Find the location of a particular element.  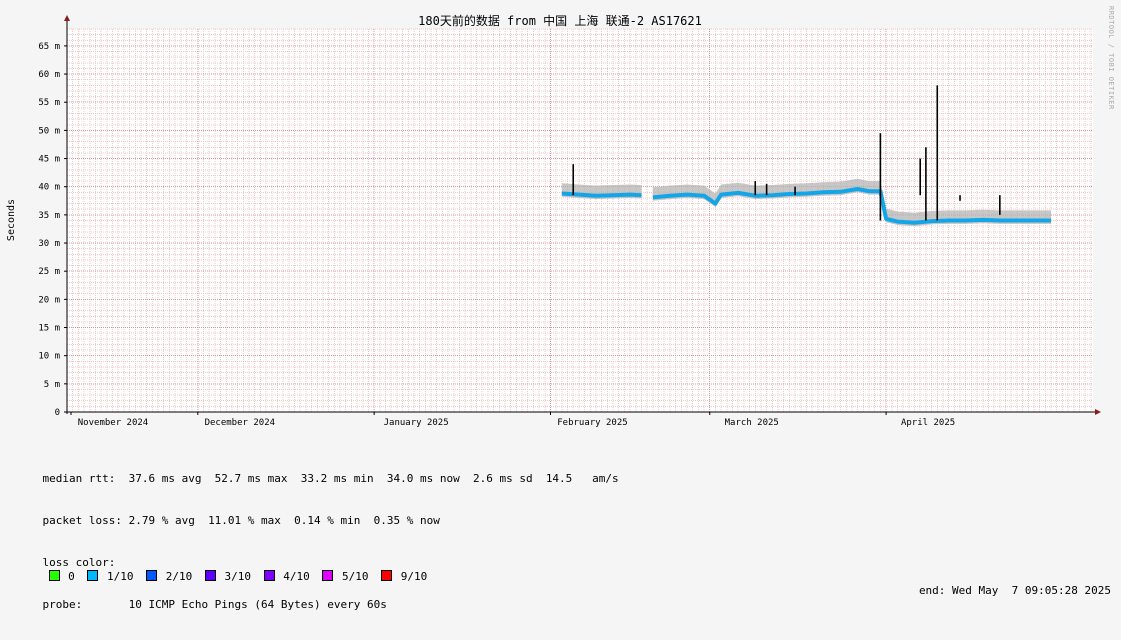

x-tick-label: December 2024 is located at coordinates (240, 423).